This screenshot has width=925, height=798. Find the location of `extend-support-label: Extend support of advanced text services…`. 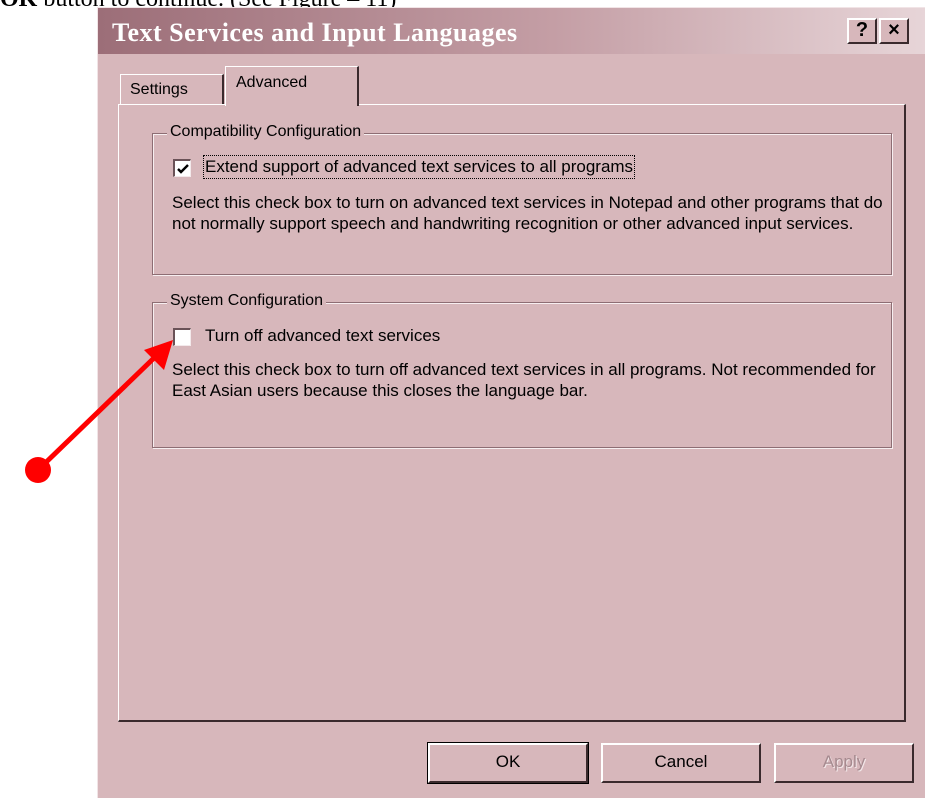

extend-support-label: Extend support of advanced text services… is located at coordinates (419, 167).